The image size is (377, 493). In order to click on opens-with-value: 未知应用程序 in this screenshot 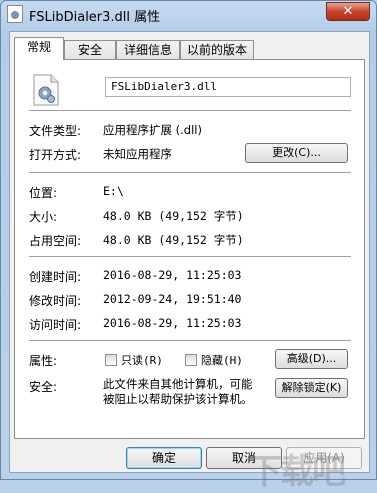, I will do `click(137, 154)`.